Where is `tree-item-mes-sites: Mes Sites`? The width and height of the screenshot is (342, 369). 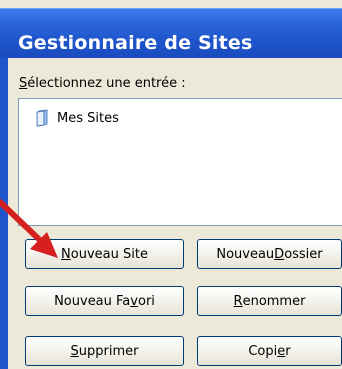 tree-item-mes-sites: Mes Sites is located at coordinates (77, 118).